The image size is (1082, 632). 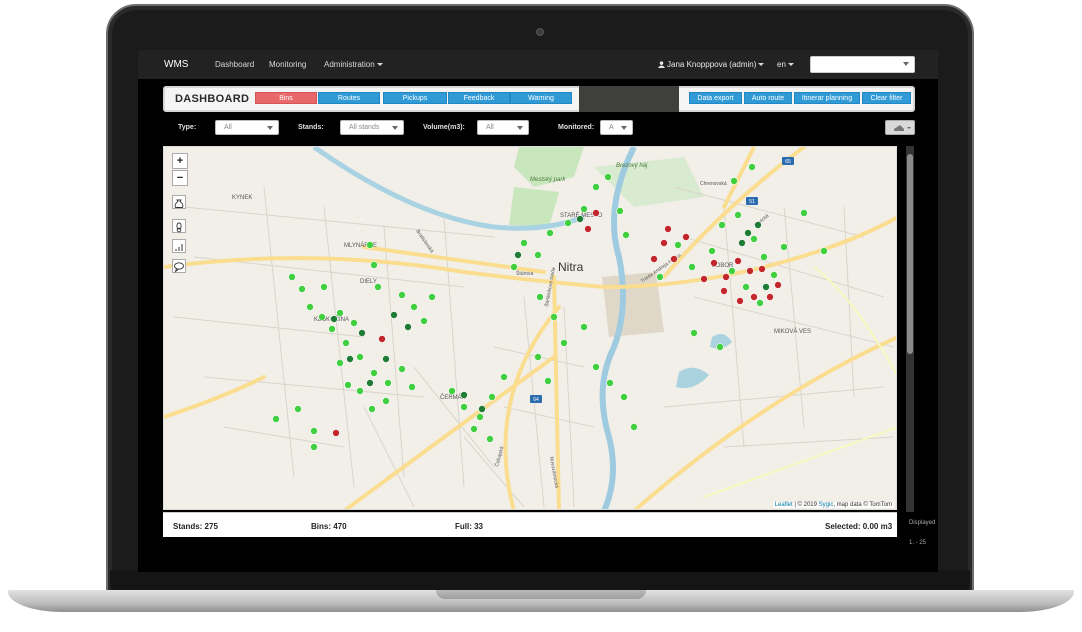 I want to click on clear-filter-button: Clear filter, so click(x=886, y=98).